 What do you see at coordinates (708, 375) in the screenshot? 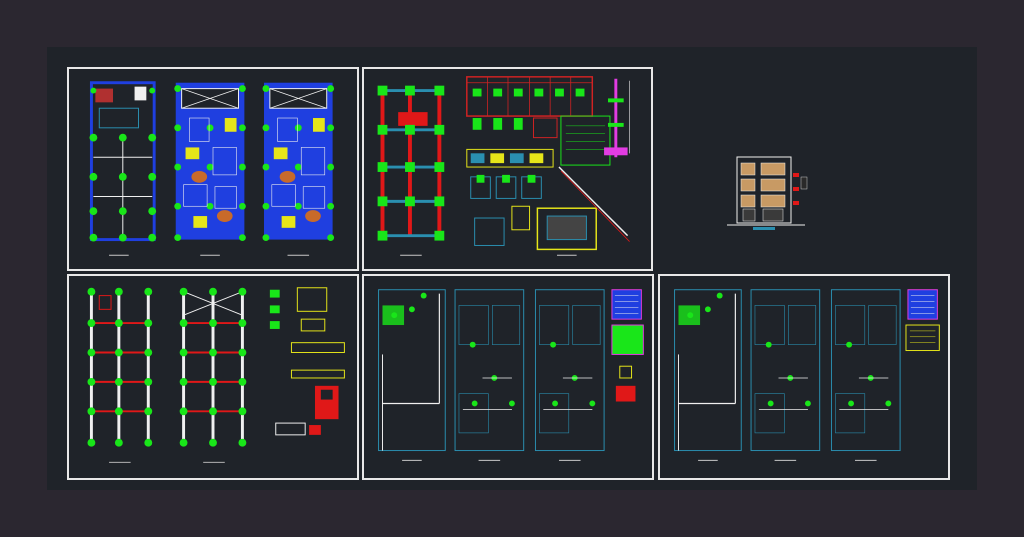
I see `sanitary-plan-2a` at bounding box center [708, 375].